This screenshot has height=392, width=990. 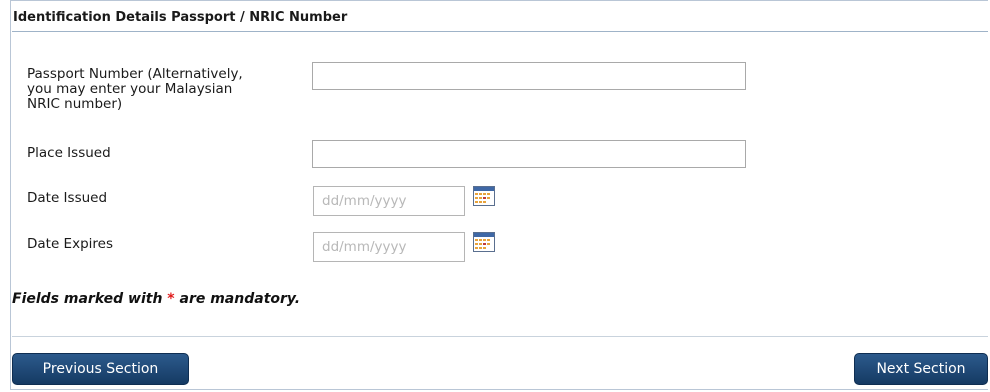 I want to click on title-divider, so click(x=500, y=31).